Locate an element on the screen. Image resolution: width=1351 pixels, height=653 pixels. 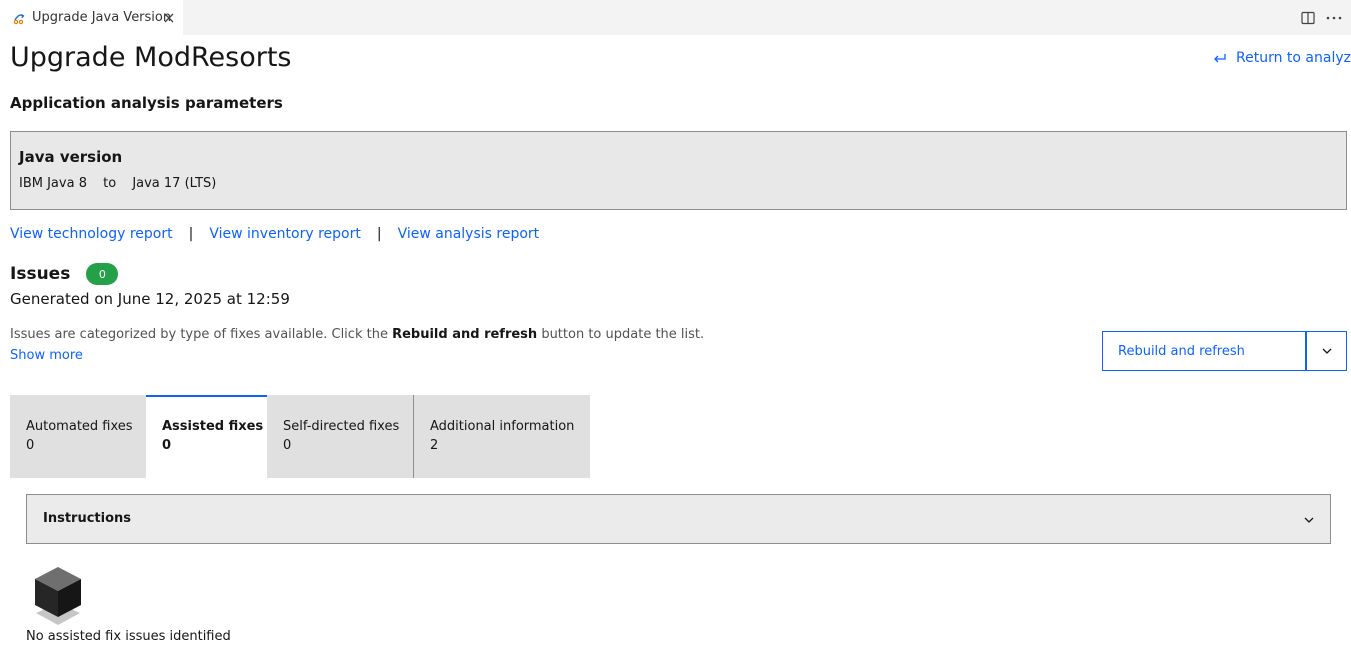
instructions-accordion: Instructions is located at coordinates (678, 519).